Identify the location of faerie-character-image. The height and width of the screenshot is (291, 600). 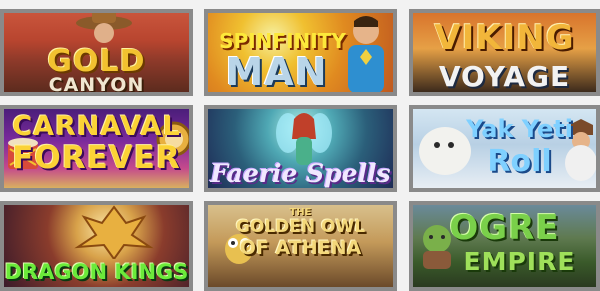
(304, 139).